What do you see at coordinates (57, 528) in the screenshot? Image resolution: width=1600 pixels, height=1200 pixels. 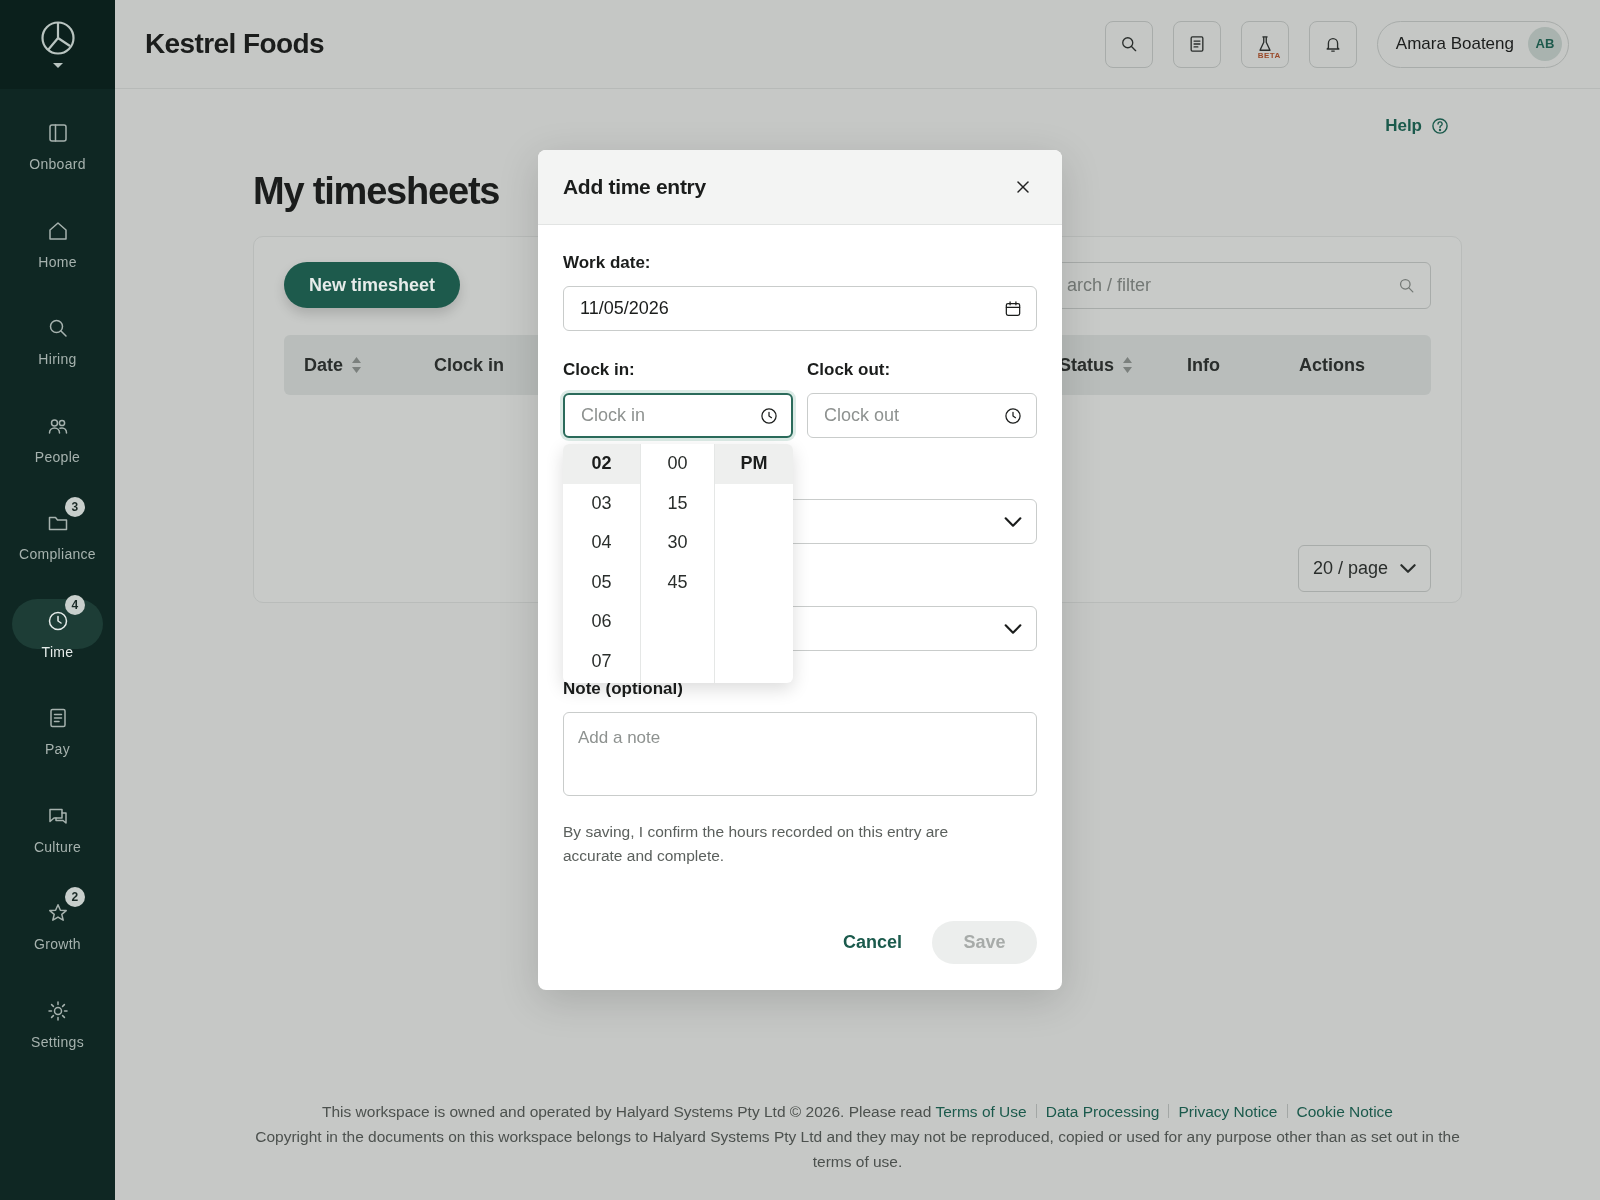 I see `sidebar-item: Compliance 3` at bounding box center [57, 528].